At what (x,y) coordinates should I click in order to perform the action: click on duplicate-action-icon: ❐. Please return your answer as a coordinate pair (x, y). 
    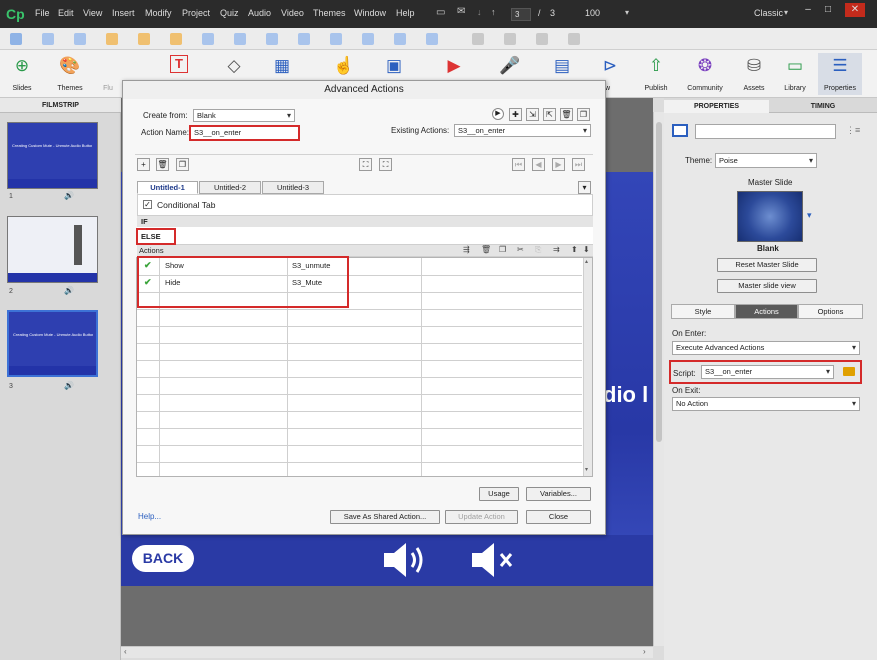
    Looking at the image, I should click on (583, 114).